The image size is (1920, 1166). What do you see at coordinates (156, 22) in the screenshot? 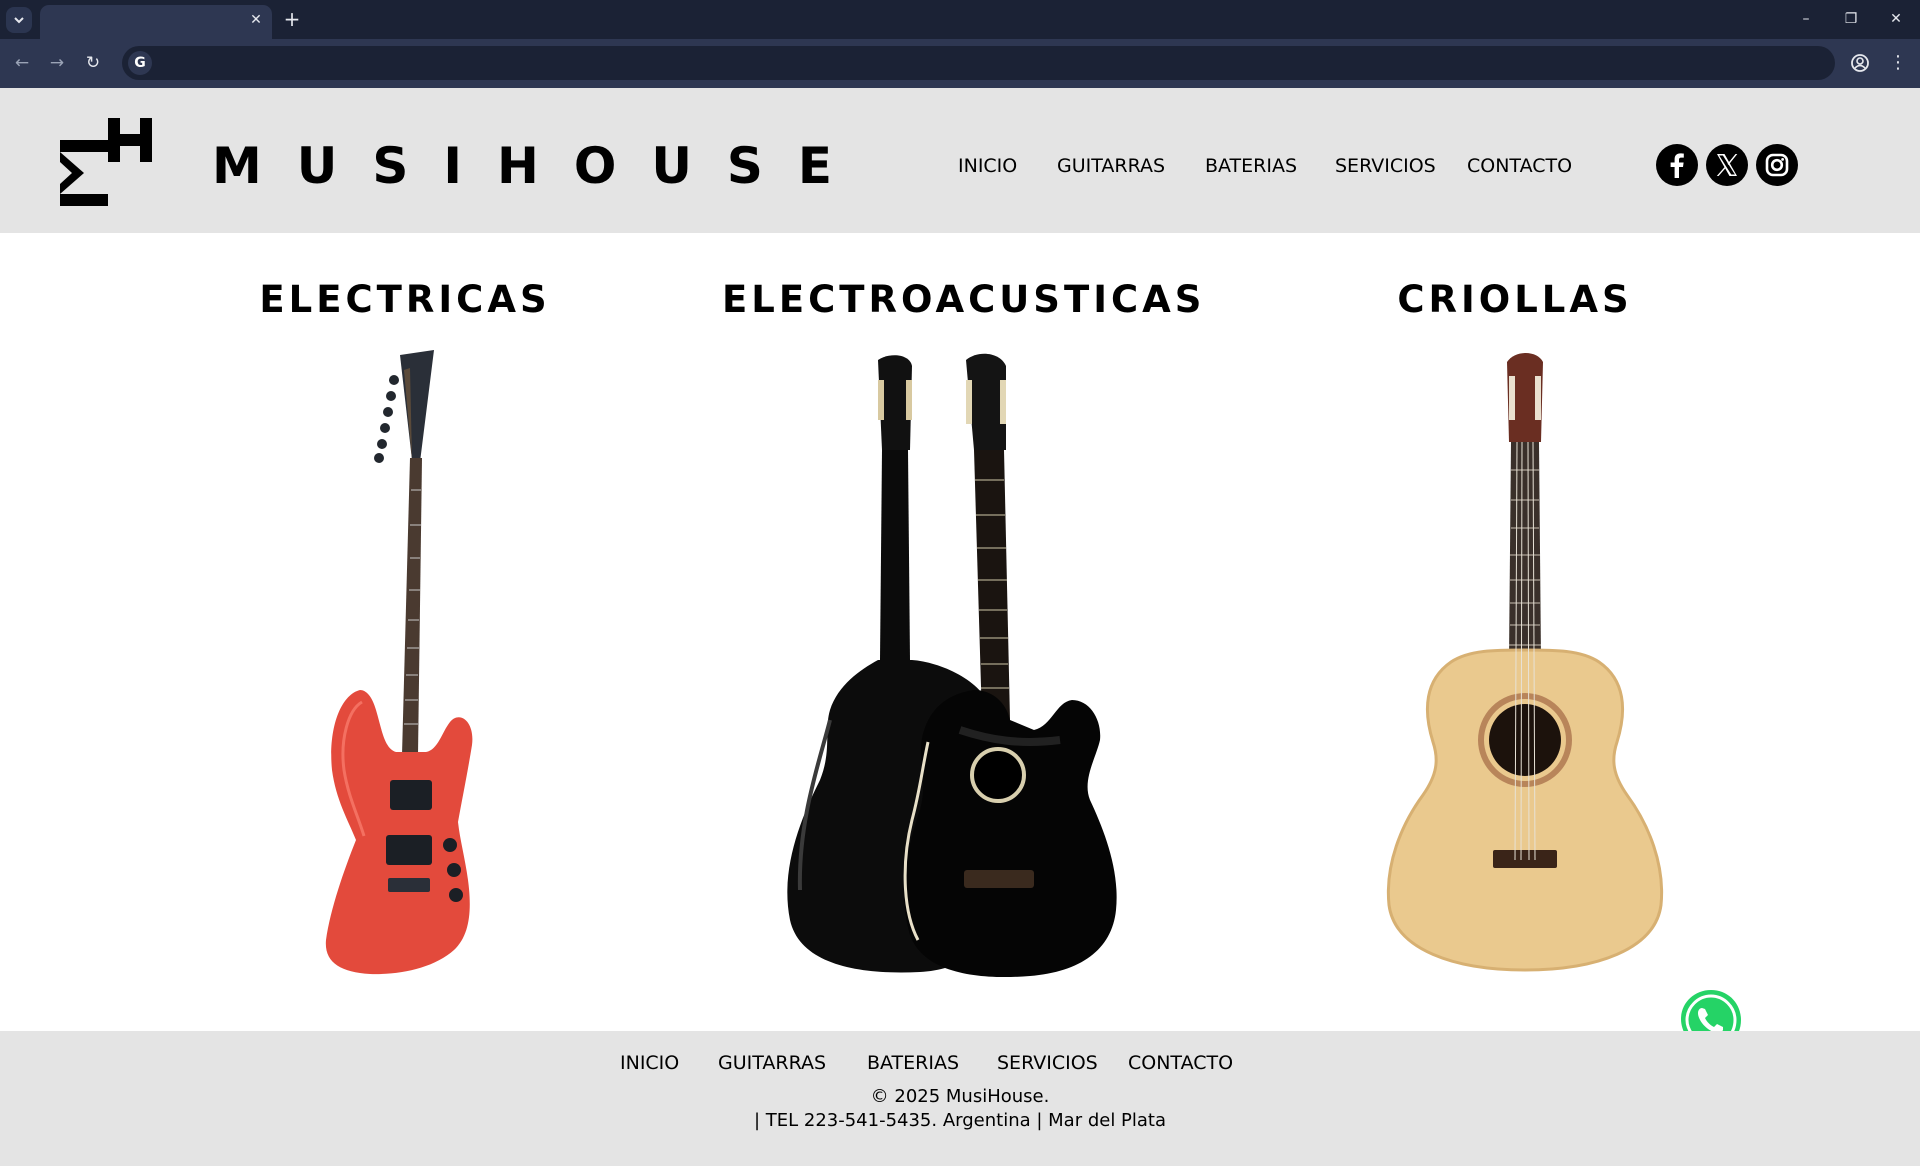
I see `browser-tab` at bounding box center [156, 22].